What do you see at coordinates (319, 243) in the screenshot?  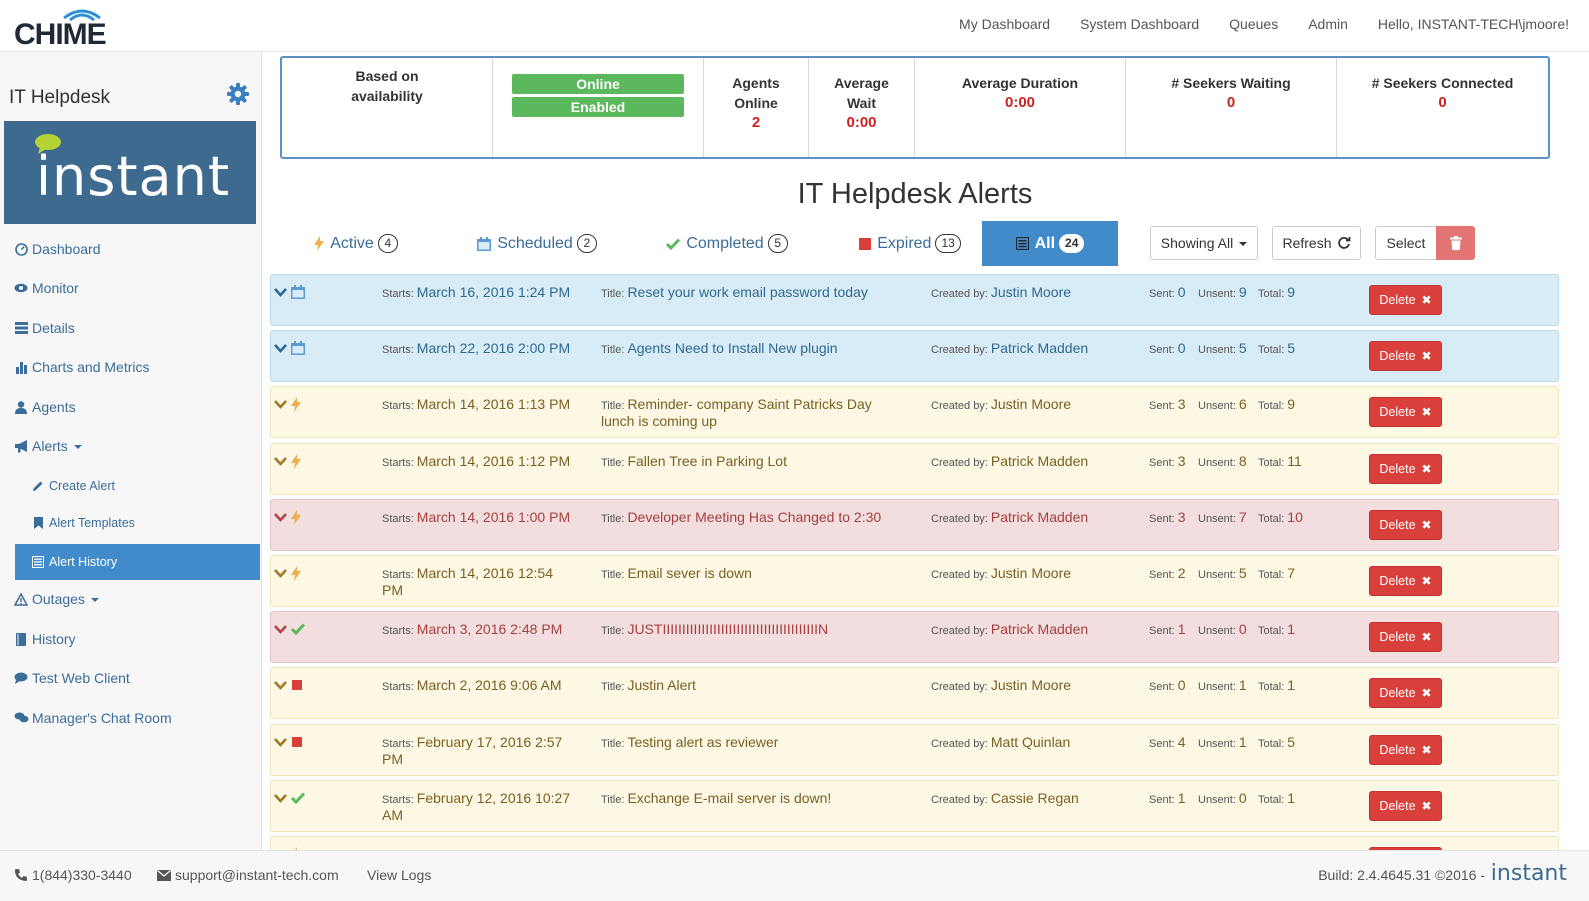 I see `lightning-icon` at bounding box center [319, 243].